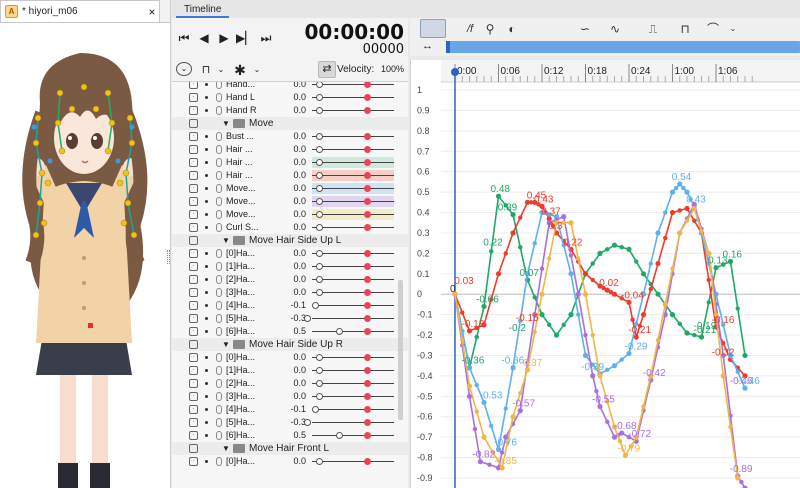 This screenshot has height=488, width=800. What do you see at coordinates (226, 240) in the screenshot?
I see `chevron-down-icon: ▼` at bounding box center [226, 240].